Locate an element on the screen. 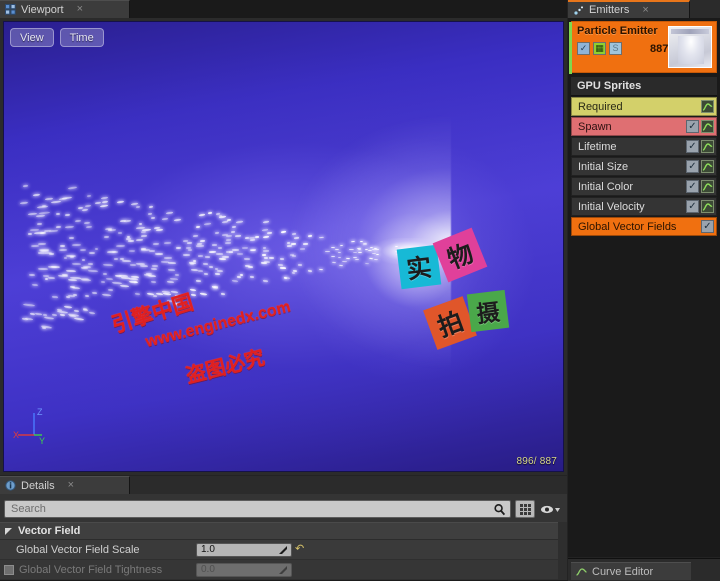 The width and height of the screenshot is (720, 581). tab-details-close-icon: × is located at coordinates (71, 485).